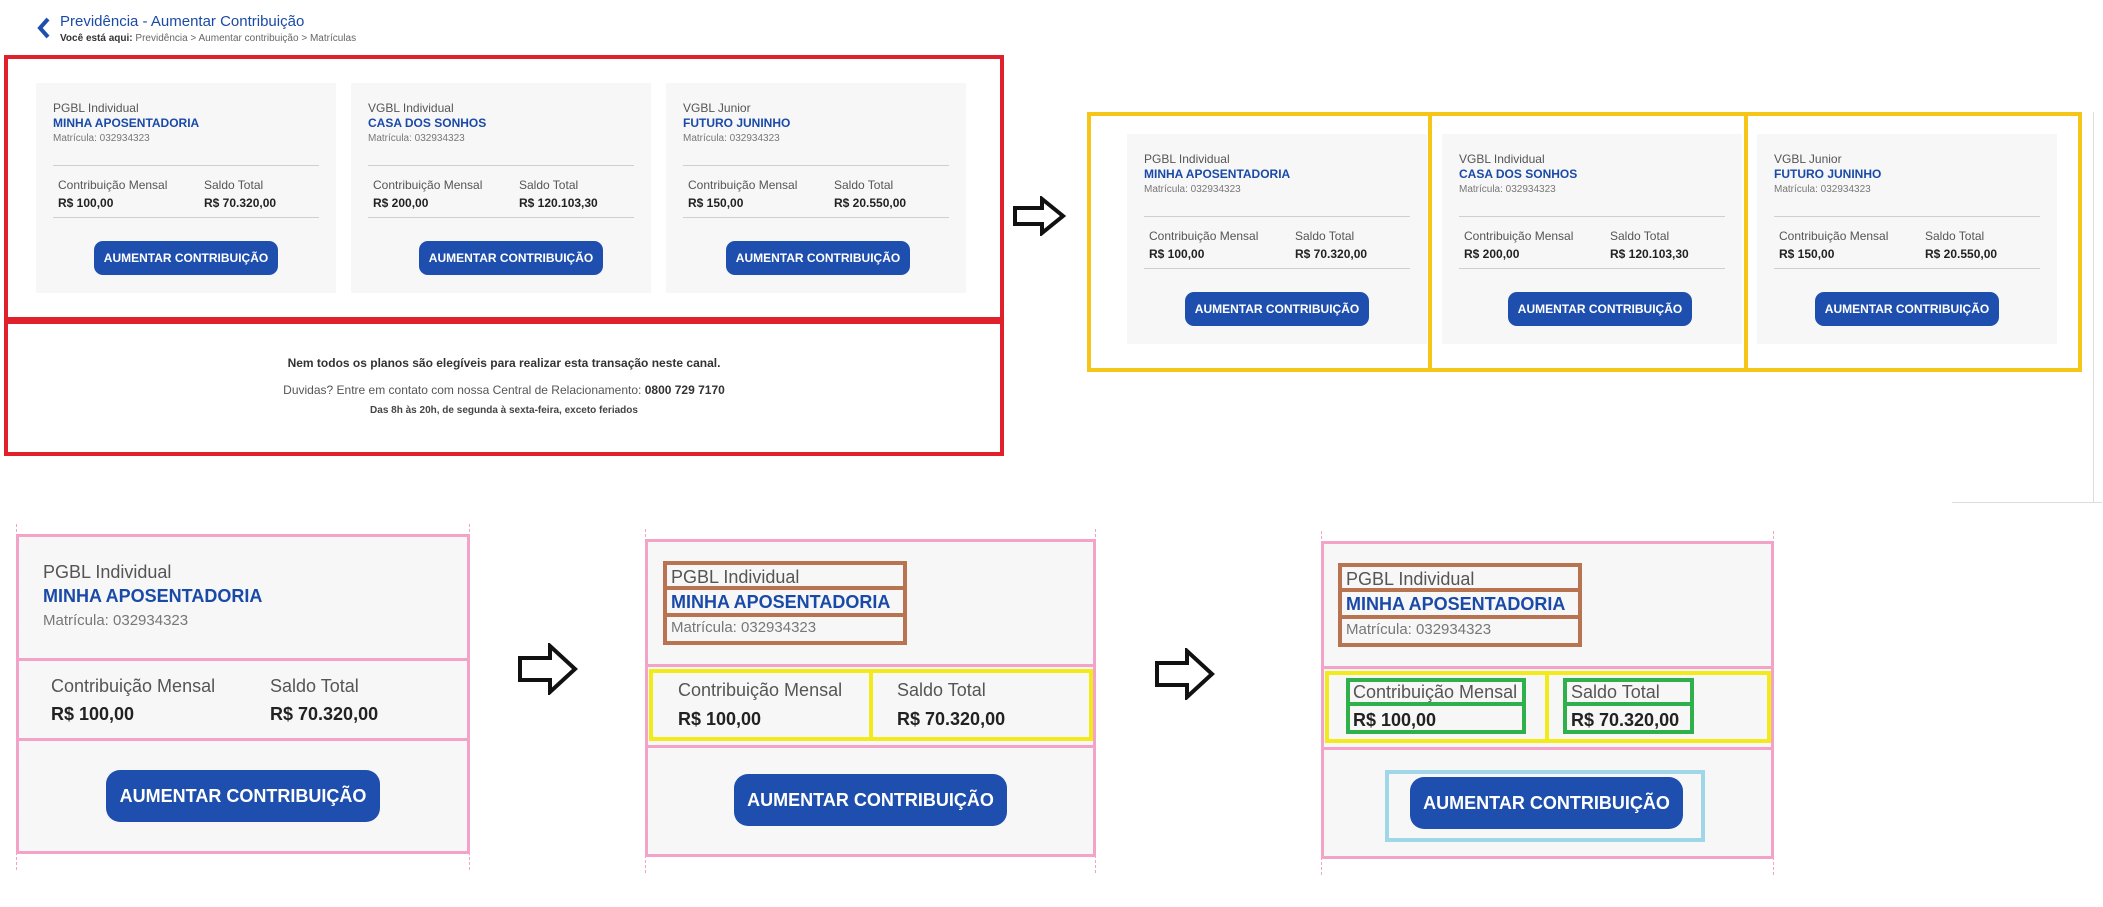 The image size is (2103, 907). Describe the element at coordinates (427, 123) in the screenshot. I see `plan-name: CASA DOS SONHOS` at that location.